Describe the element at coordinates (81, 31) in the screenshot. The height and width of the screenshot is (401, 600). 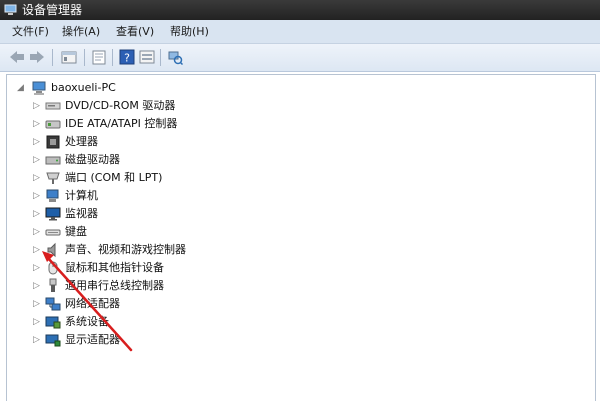
I see `menu-action: 操作(A)` at that location.